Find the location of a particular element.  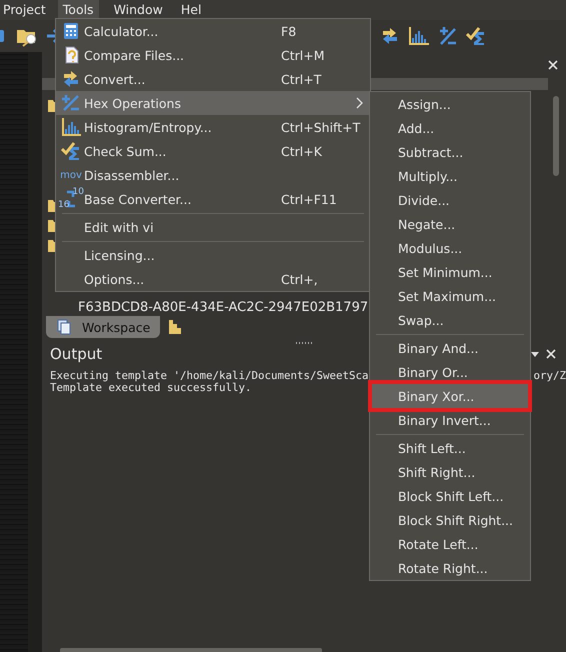

calculator-icon is located at coordinates (71, 31).